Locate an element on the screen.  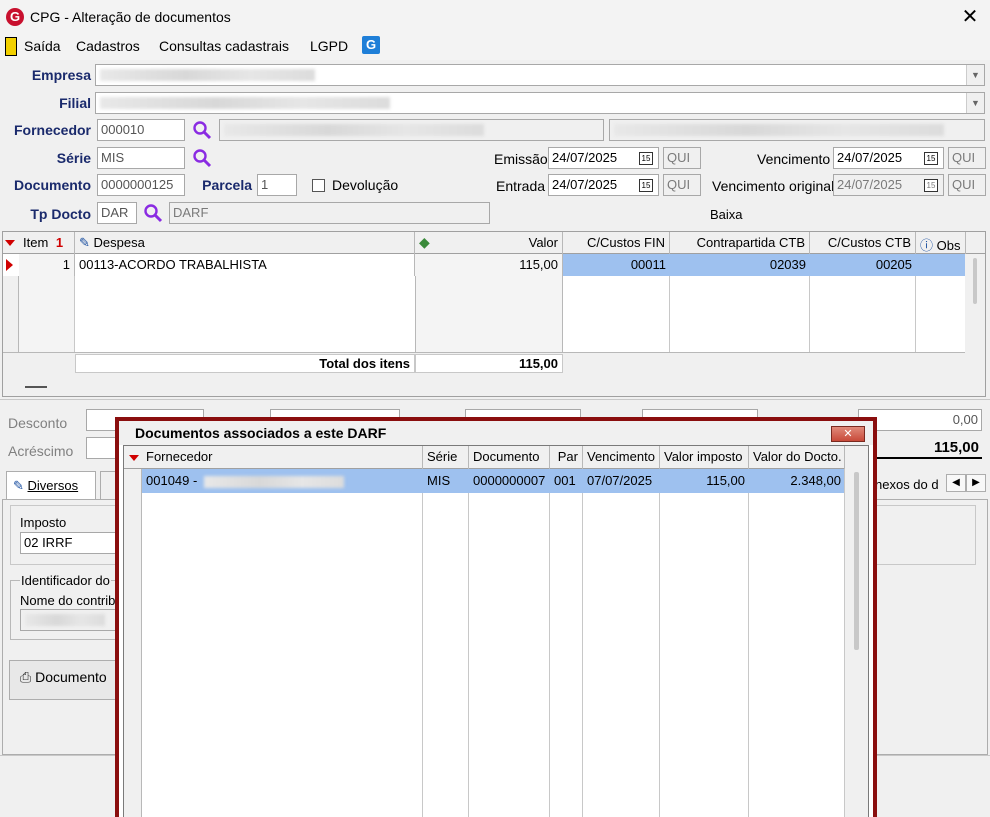
row-valor-cell: 115,00 is located at coordinates (489, 265).